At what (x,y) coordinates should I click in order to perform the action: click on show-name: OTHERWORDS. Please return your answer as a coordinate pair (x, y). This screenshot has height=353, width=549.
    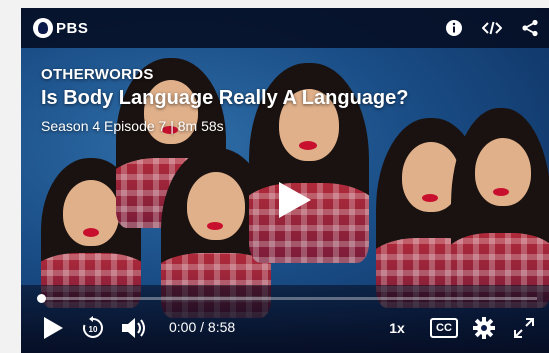
    Looking at the image, I should click on (97, 74).